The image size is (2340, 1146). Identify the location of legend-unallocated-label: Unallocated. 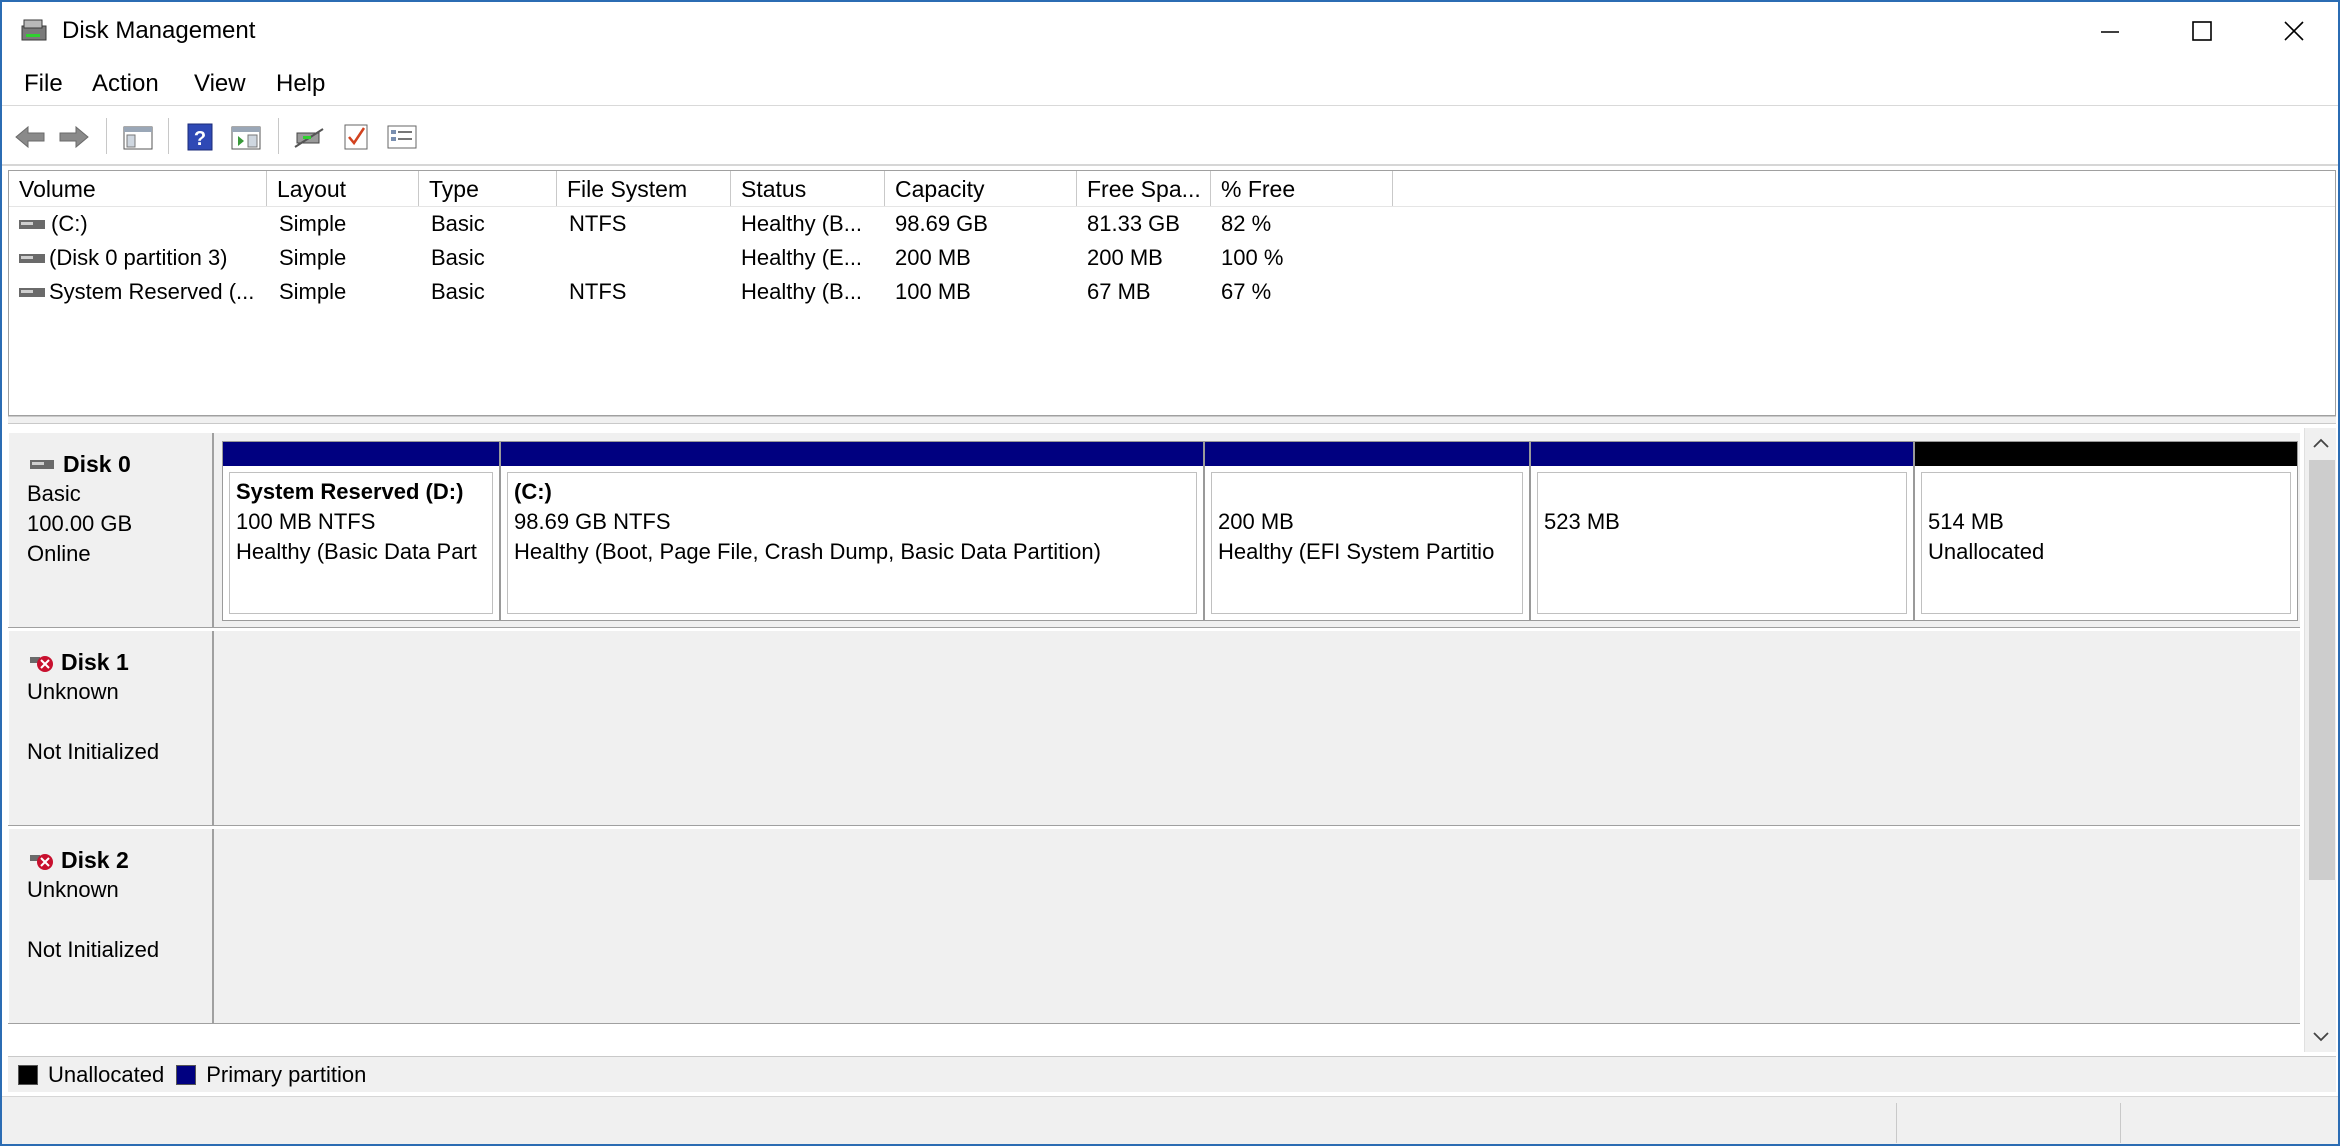
(106, 1074).